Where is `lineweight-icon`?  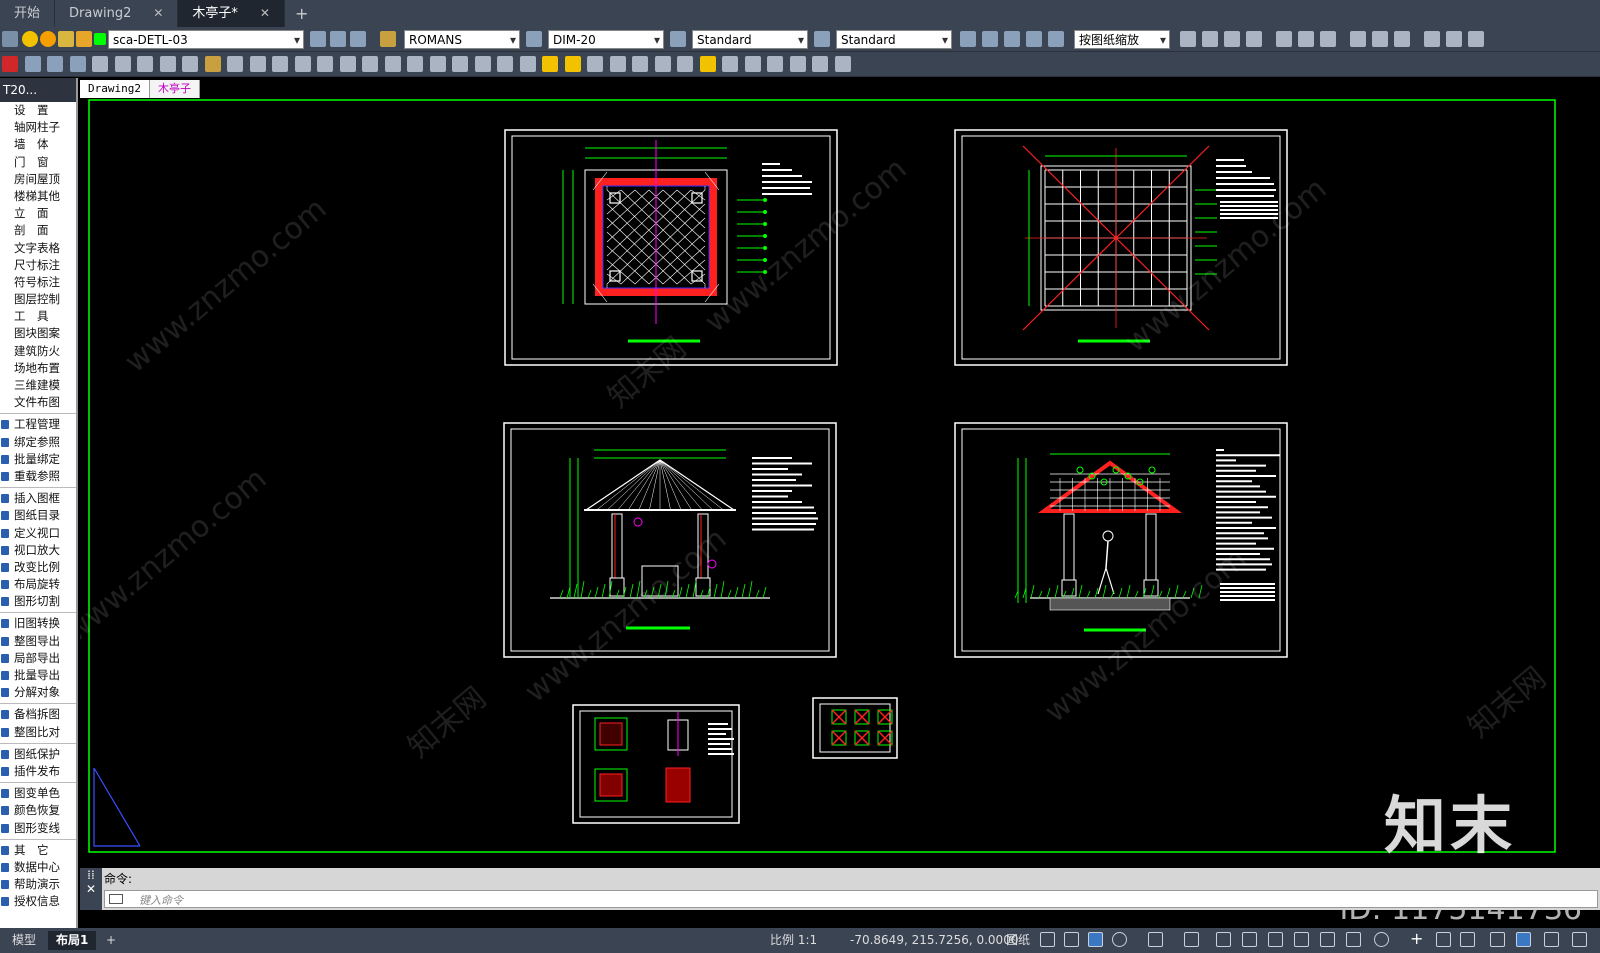
lineweight-icon is located at coordinates (1223, 939).